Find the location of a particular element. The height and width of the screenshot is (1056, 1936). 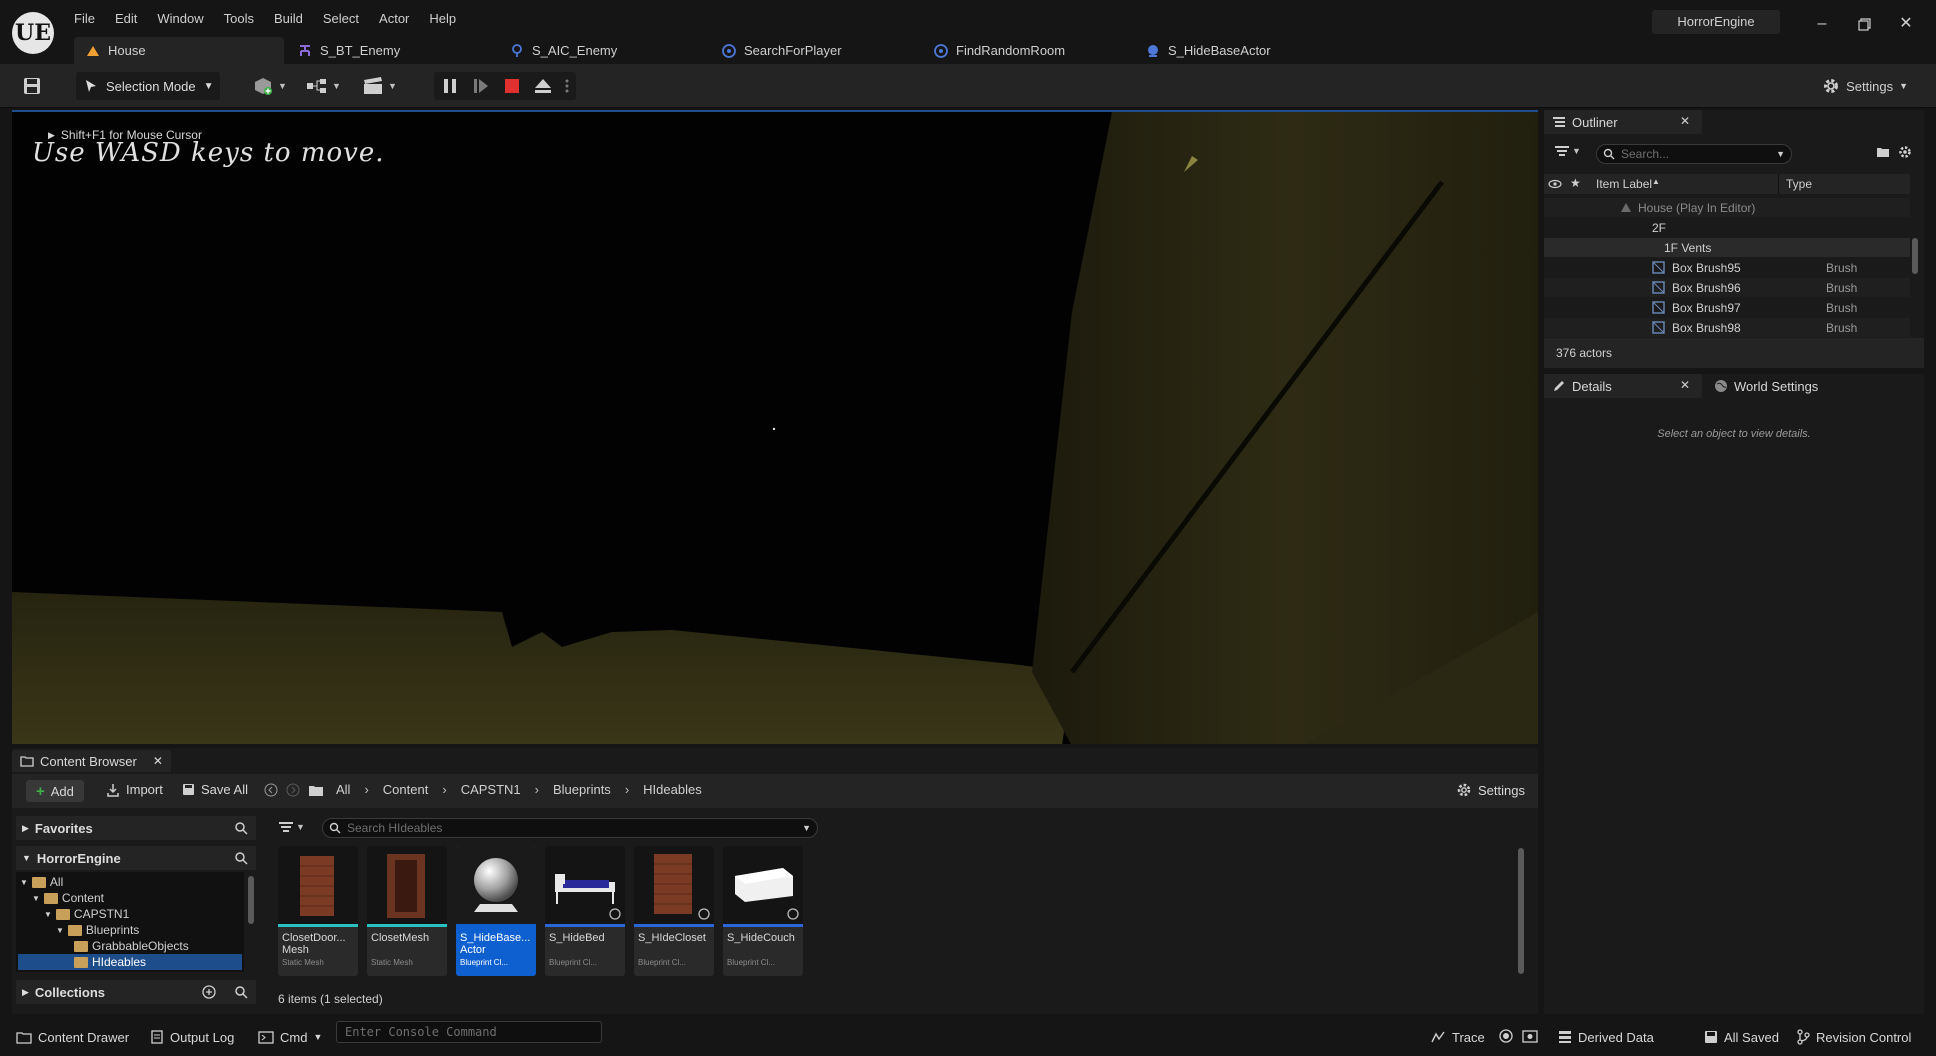

tree-row-box-brush97: Box Brush97 Brush is located at coordinates (1727, 307).